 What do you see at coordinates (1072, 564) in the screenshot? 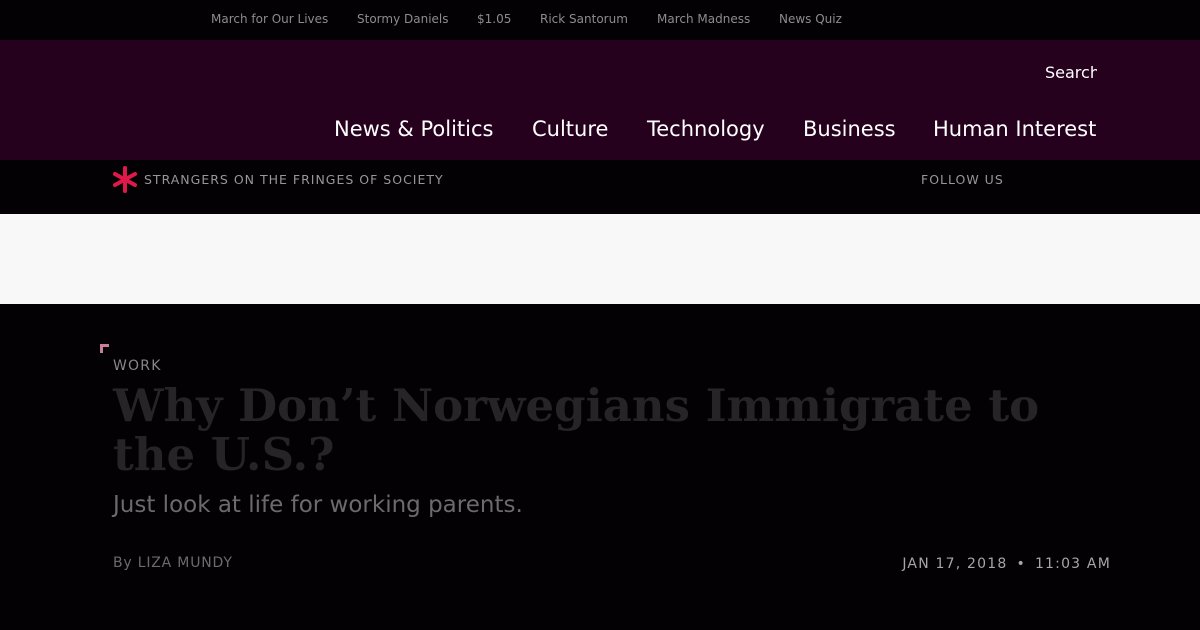
I see `publish-time: 11:03 AM` at bounding box center [1072, 564].